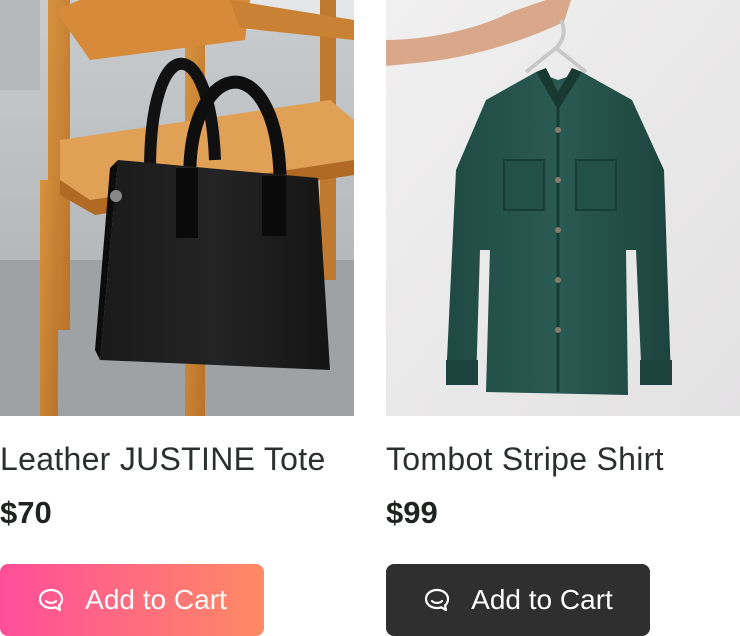  What do you see at coordinates (163, 459) in the screenshot?
I see `product-title: Leather JUSTINE Tote` at bounding box center [163, 459].